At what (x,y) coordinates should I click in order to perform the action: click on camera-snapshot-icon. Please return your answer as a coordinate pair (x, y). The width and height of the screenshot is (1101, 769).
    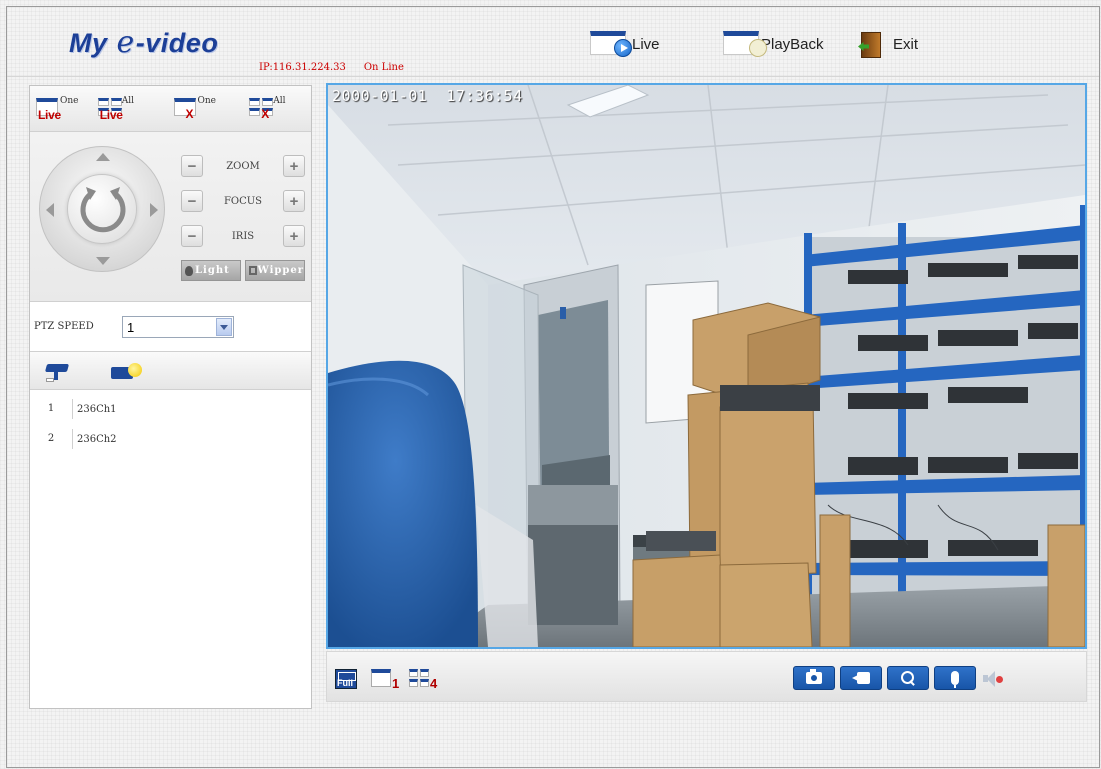
    Looking at the image, I should click on (814, 676).